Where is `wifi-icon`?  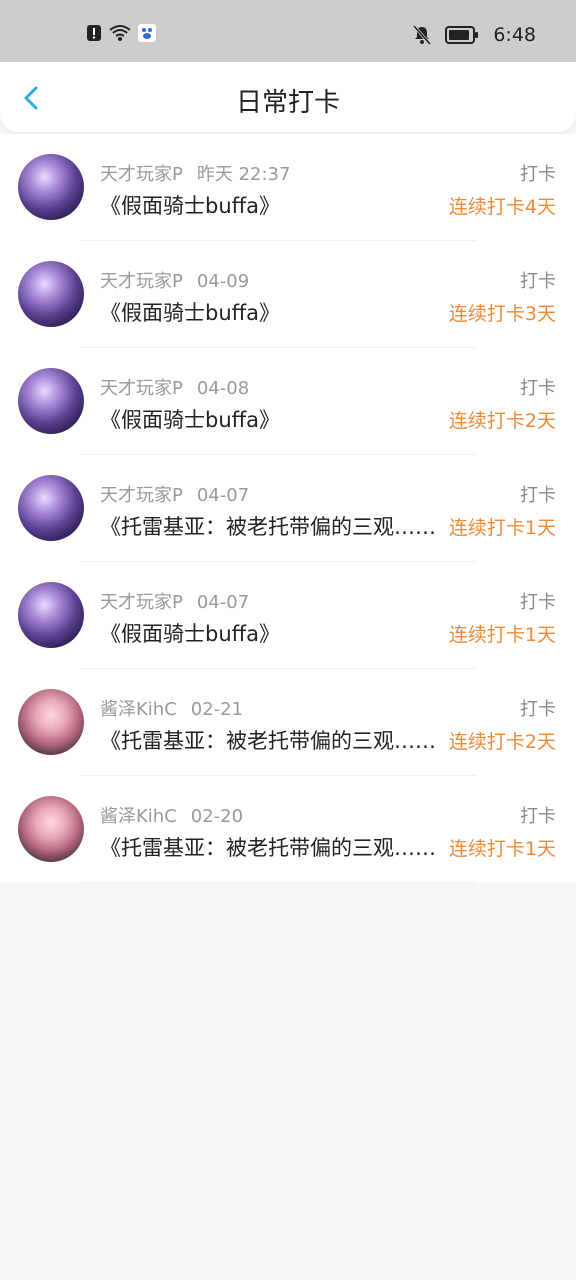
wifi-icon is located at coordinates (120, 33).